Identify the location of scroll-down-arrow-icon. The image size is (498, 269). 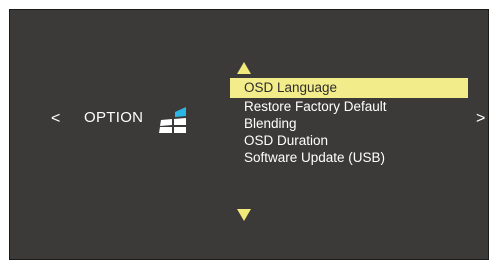
(244, 215).